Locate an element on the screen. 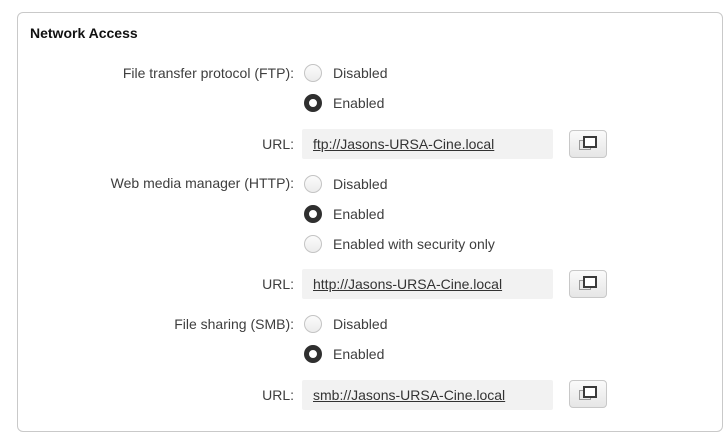 This screenshot has width=726, height=432. ftp-label: File transfer protocol (FTP): is located at coordinates (208, 73).